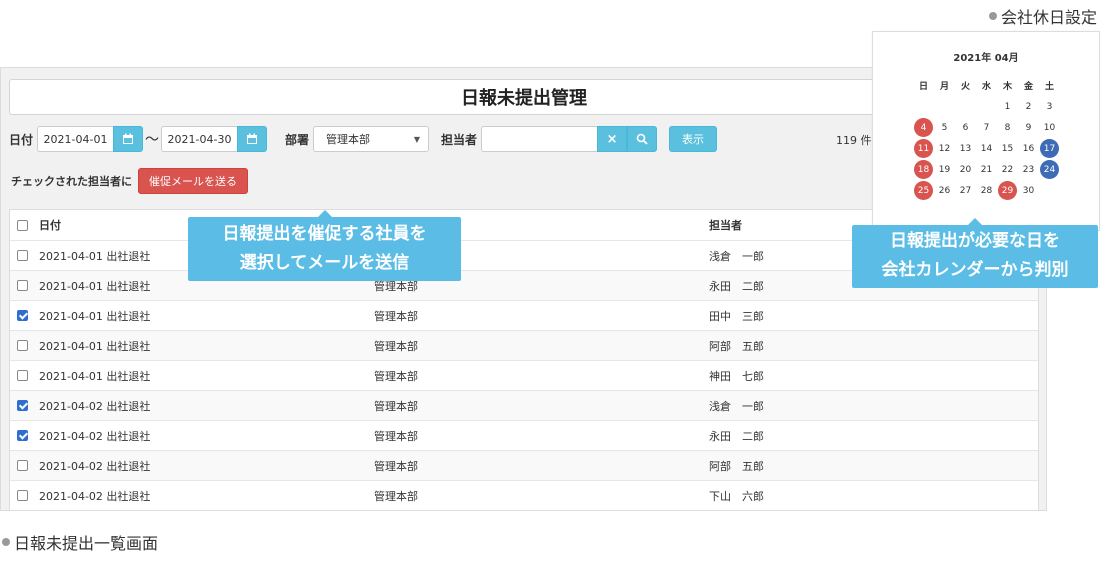 The image size is (1101, 566). I want to click on calendar-day: 11, so click(923, 148).